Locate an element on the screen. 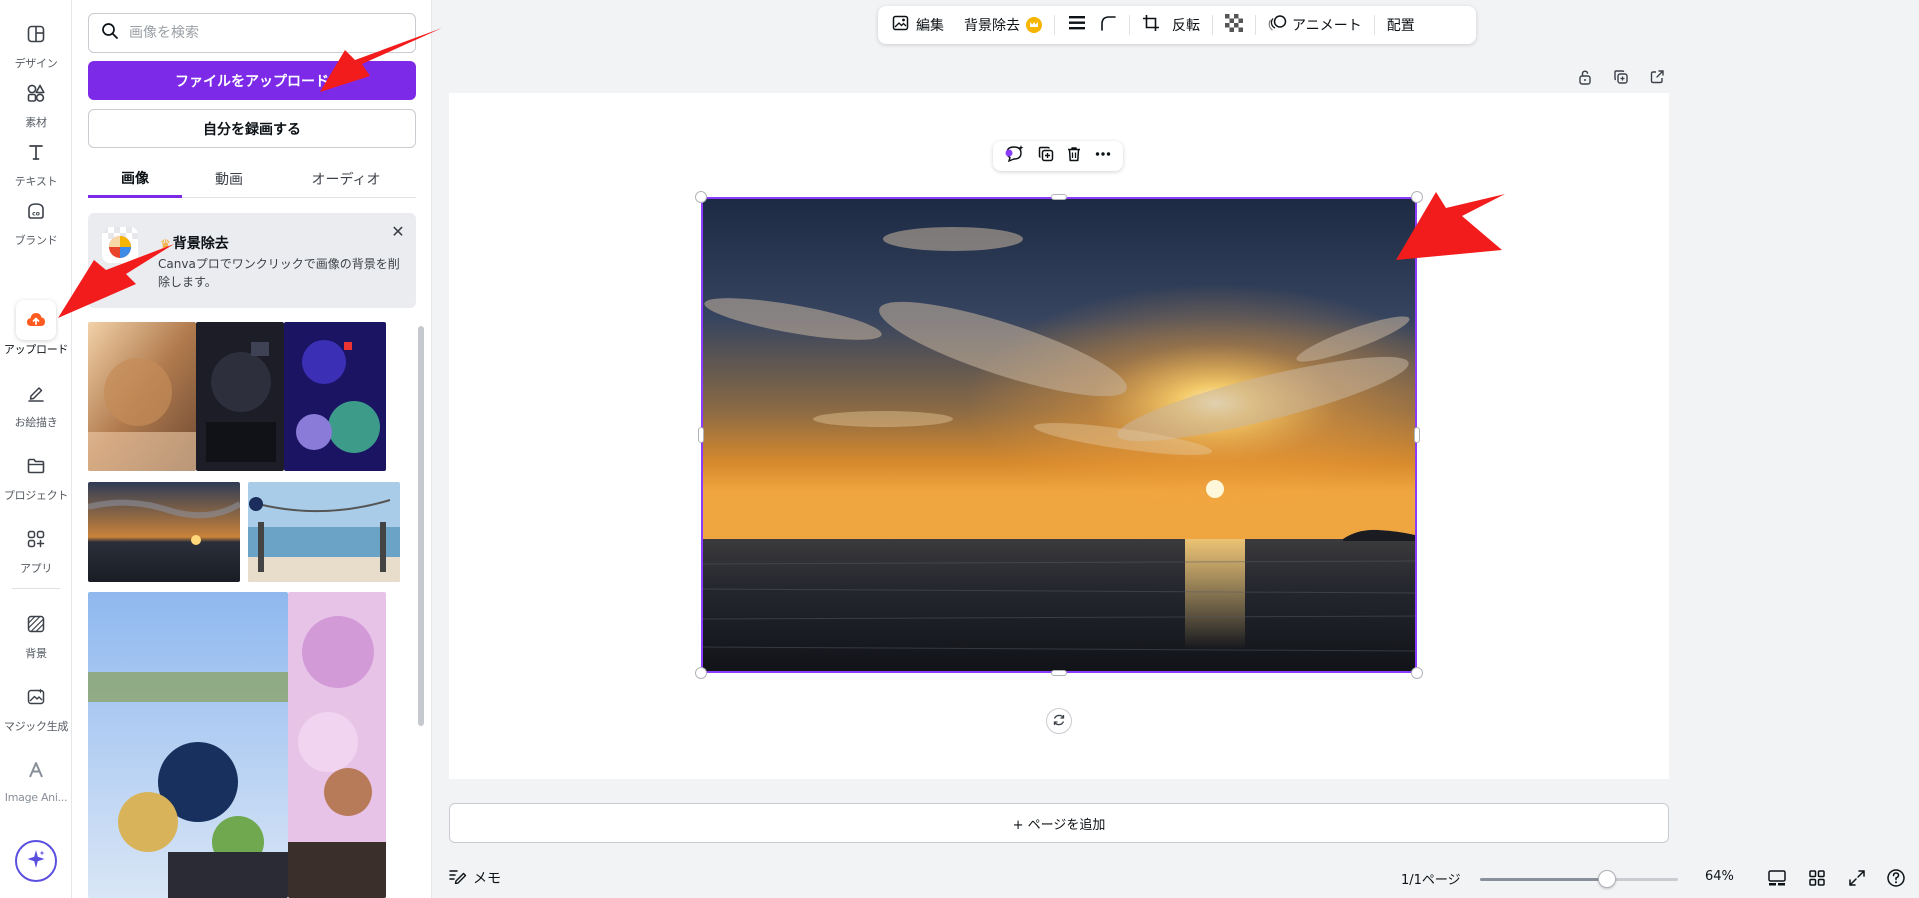 The width and height of the screenshot is (1919, 898). rotate-handle is located at coordinates (1059, 721).